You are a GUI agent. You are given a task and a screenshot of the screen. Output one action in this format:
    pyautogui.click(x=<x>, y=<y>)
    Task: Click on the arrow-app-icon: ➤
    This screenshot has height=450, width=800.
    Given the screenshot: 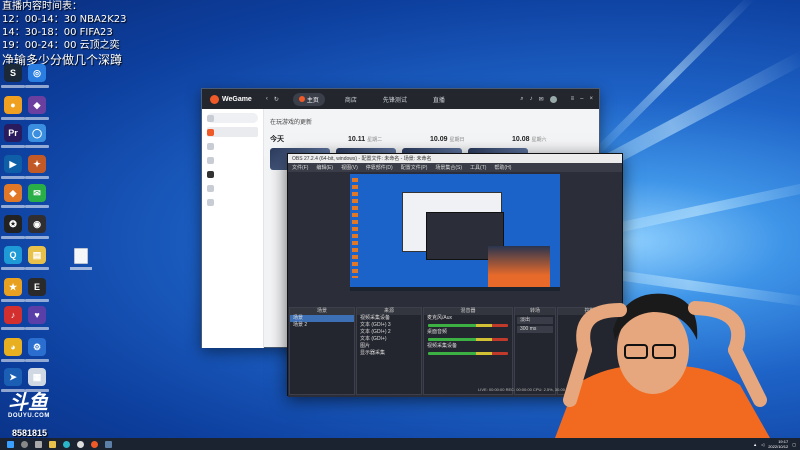 What is the action you would take?
    pyautogui.click(x=13, y=377)
    